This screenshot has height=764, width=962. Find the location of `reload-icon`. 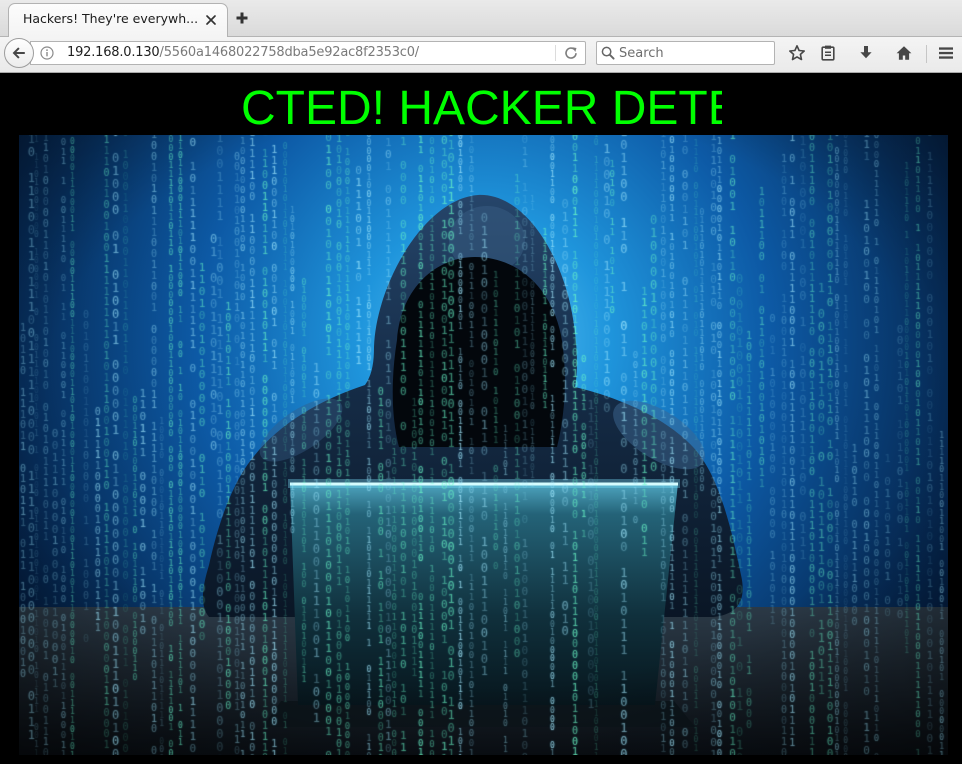

reload-icon is located at coordinates (571, 53).